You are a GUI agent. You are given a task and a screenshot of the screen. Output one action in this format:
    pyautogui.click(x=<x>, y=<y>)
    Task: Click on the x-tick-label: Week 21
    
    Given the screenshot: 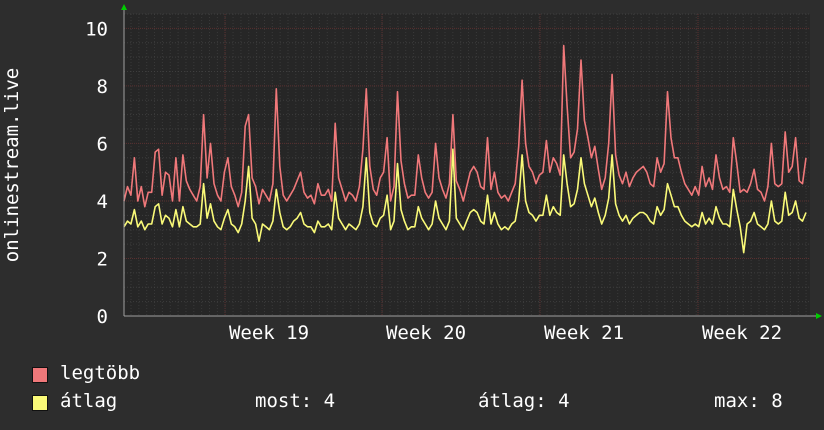 What is the action you would take?
    pyautogui.click(x=584, y=333)
    